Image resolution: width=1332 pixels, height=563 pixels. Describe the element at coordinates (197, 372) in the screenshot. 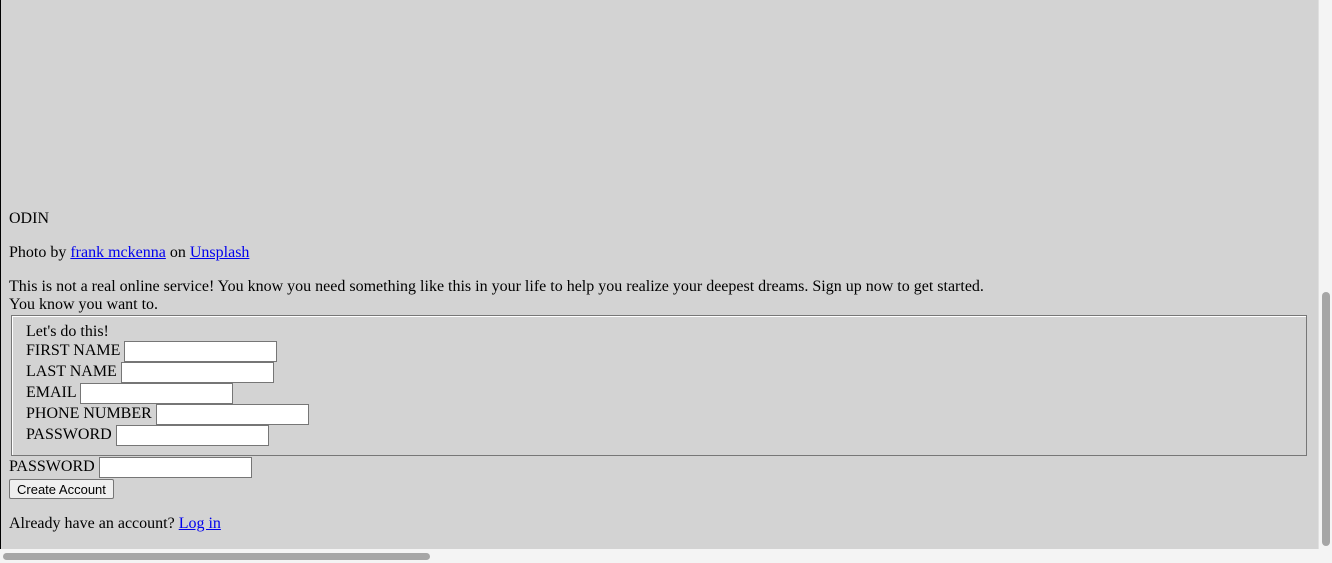

I see `last-name-input` at that location.